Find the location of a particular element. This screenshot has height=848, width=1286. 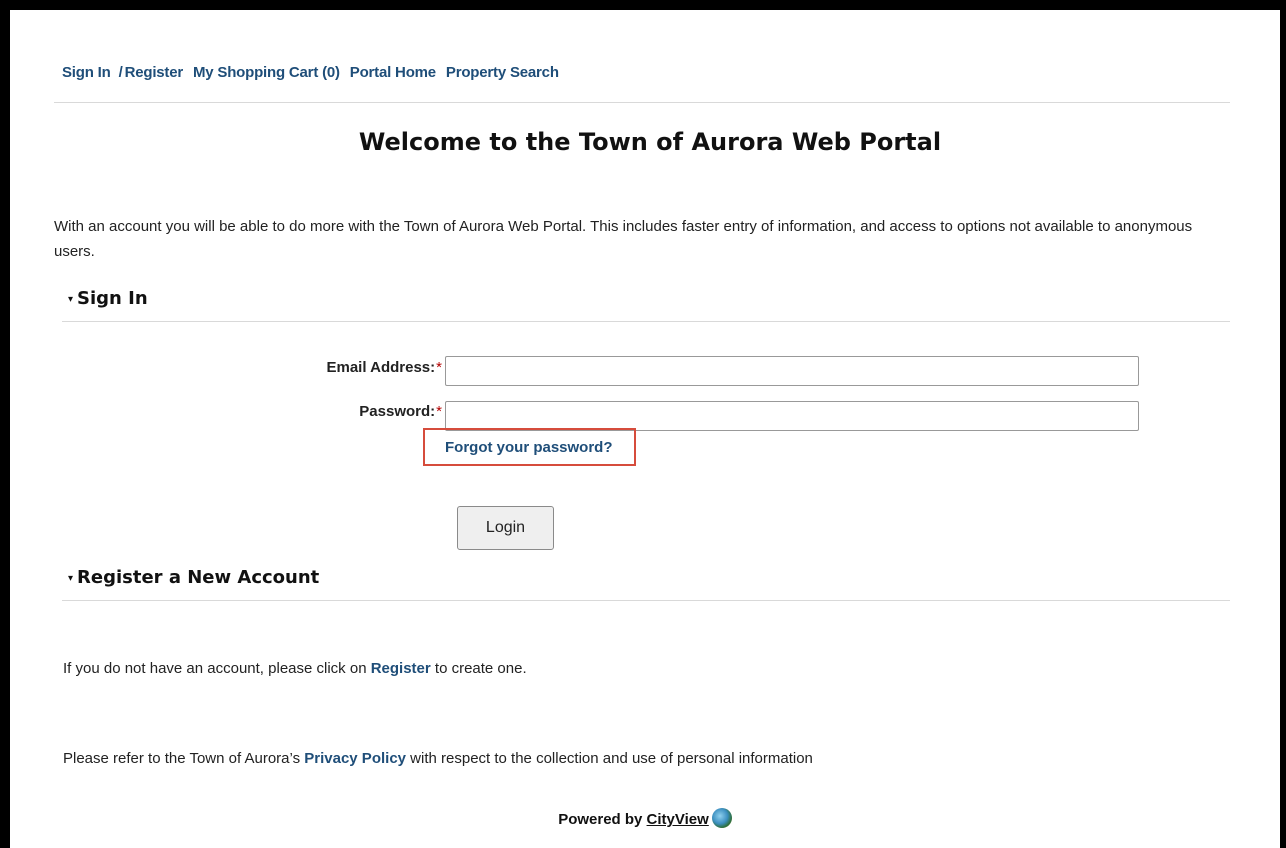

nav-divider is located at coordinates (642, 102).